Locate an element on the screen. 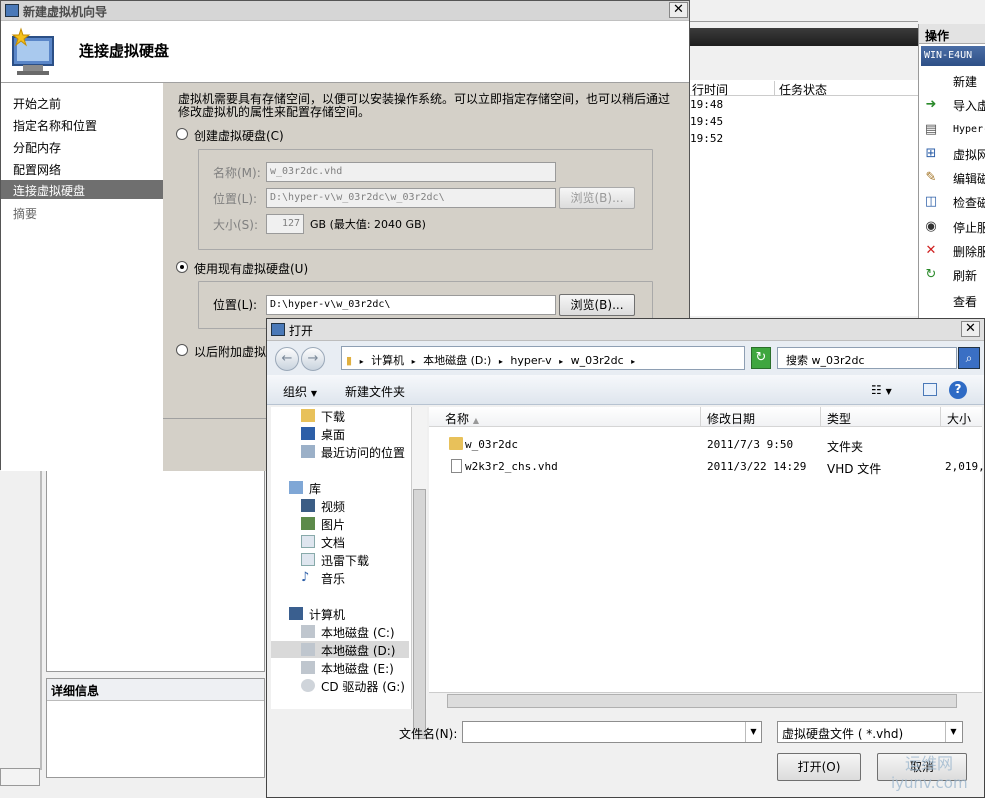 Image resolution: width=985 pixels, height=798 pixels. column-modified: 修改日期 is located at coordinates (761, 417).